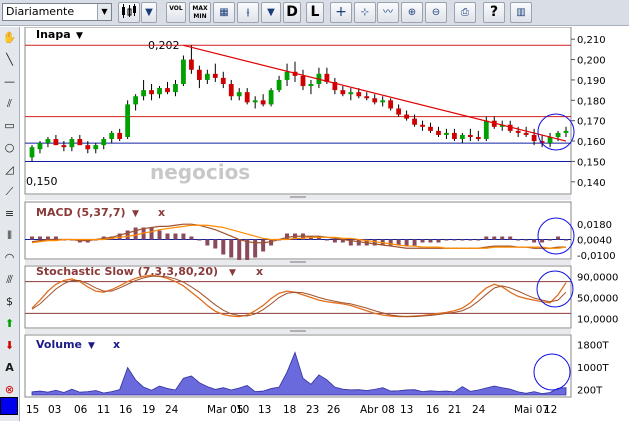  What do you see at coordinates (365, 12) in the screenshot?
I see `pointer-cross-icon: ⊹` at bounding box center [365, 12].